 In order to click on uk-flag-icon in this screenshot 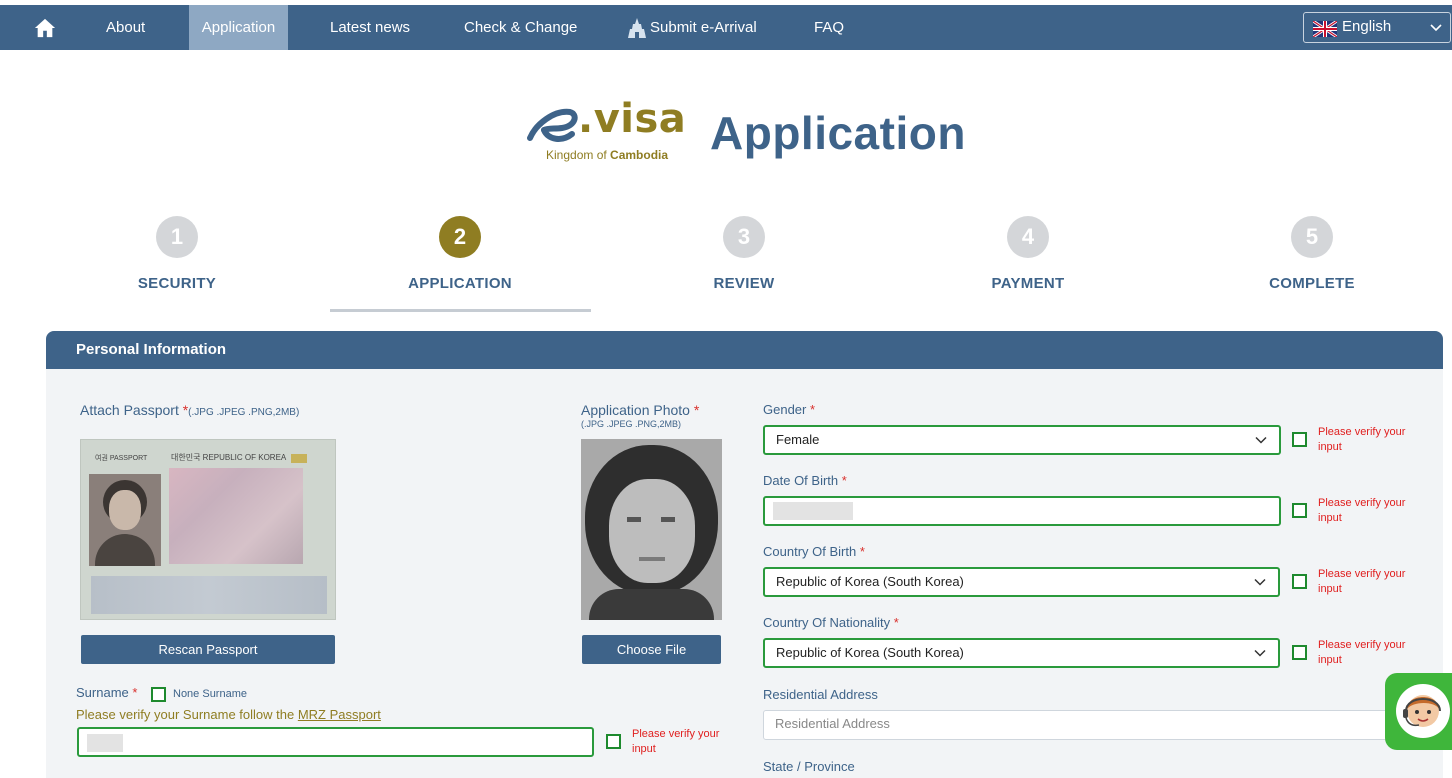, I will do `click(1325, 29)`.